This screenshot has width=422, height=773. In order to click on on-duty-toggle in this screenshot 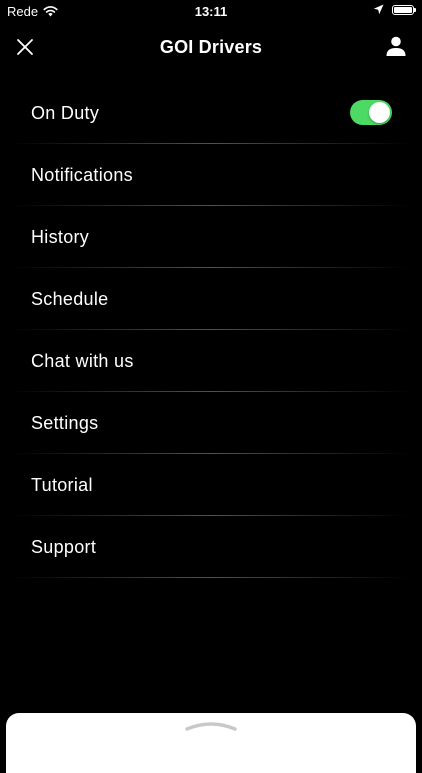, I will do `click(371, 112)`.